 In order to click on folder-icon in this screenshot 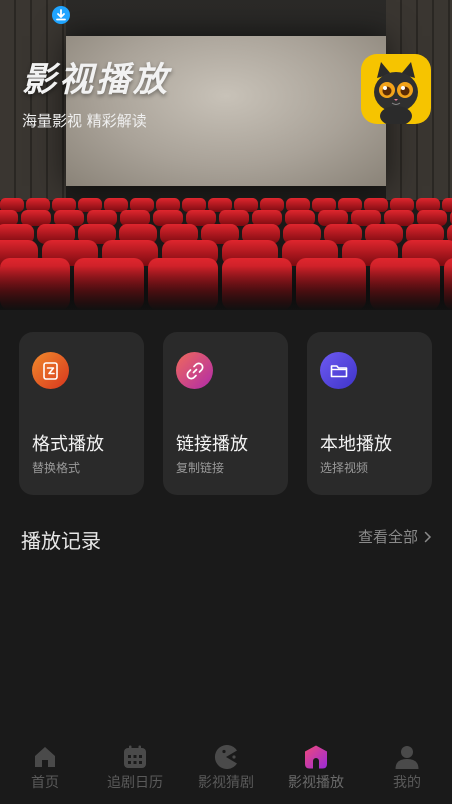, I will do `click(338, 370)`.